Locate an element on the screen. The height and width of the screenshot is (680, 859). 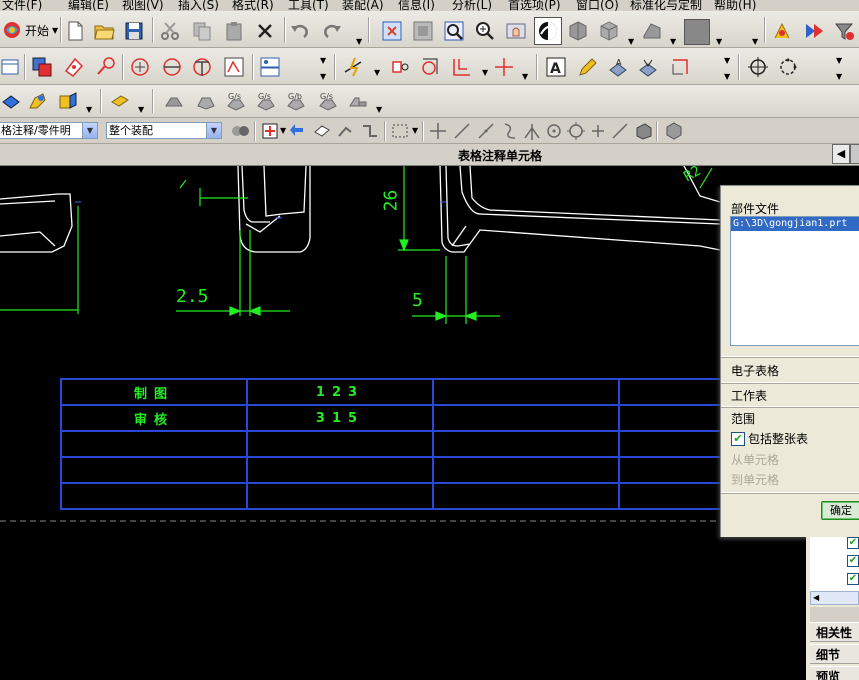
surface-icon is located at coordinates (174, 101).